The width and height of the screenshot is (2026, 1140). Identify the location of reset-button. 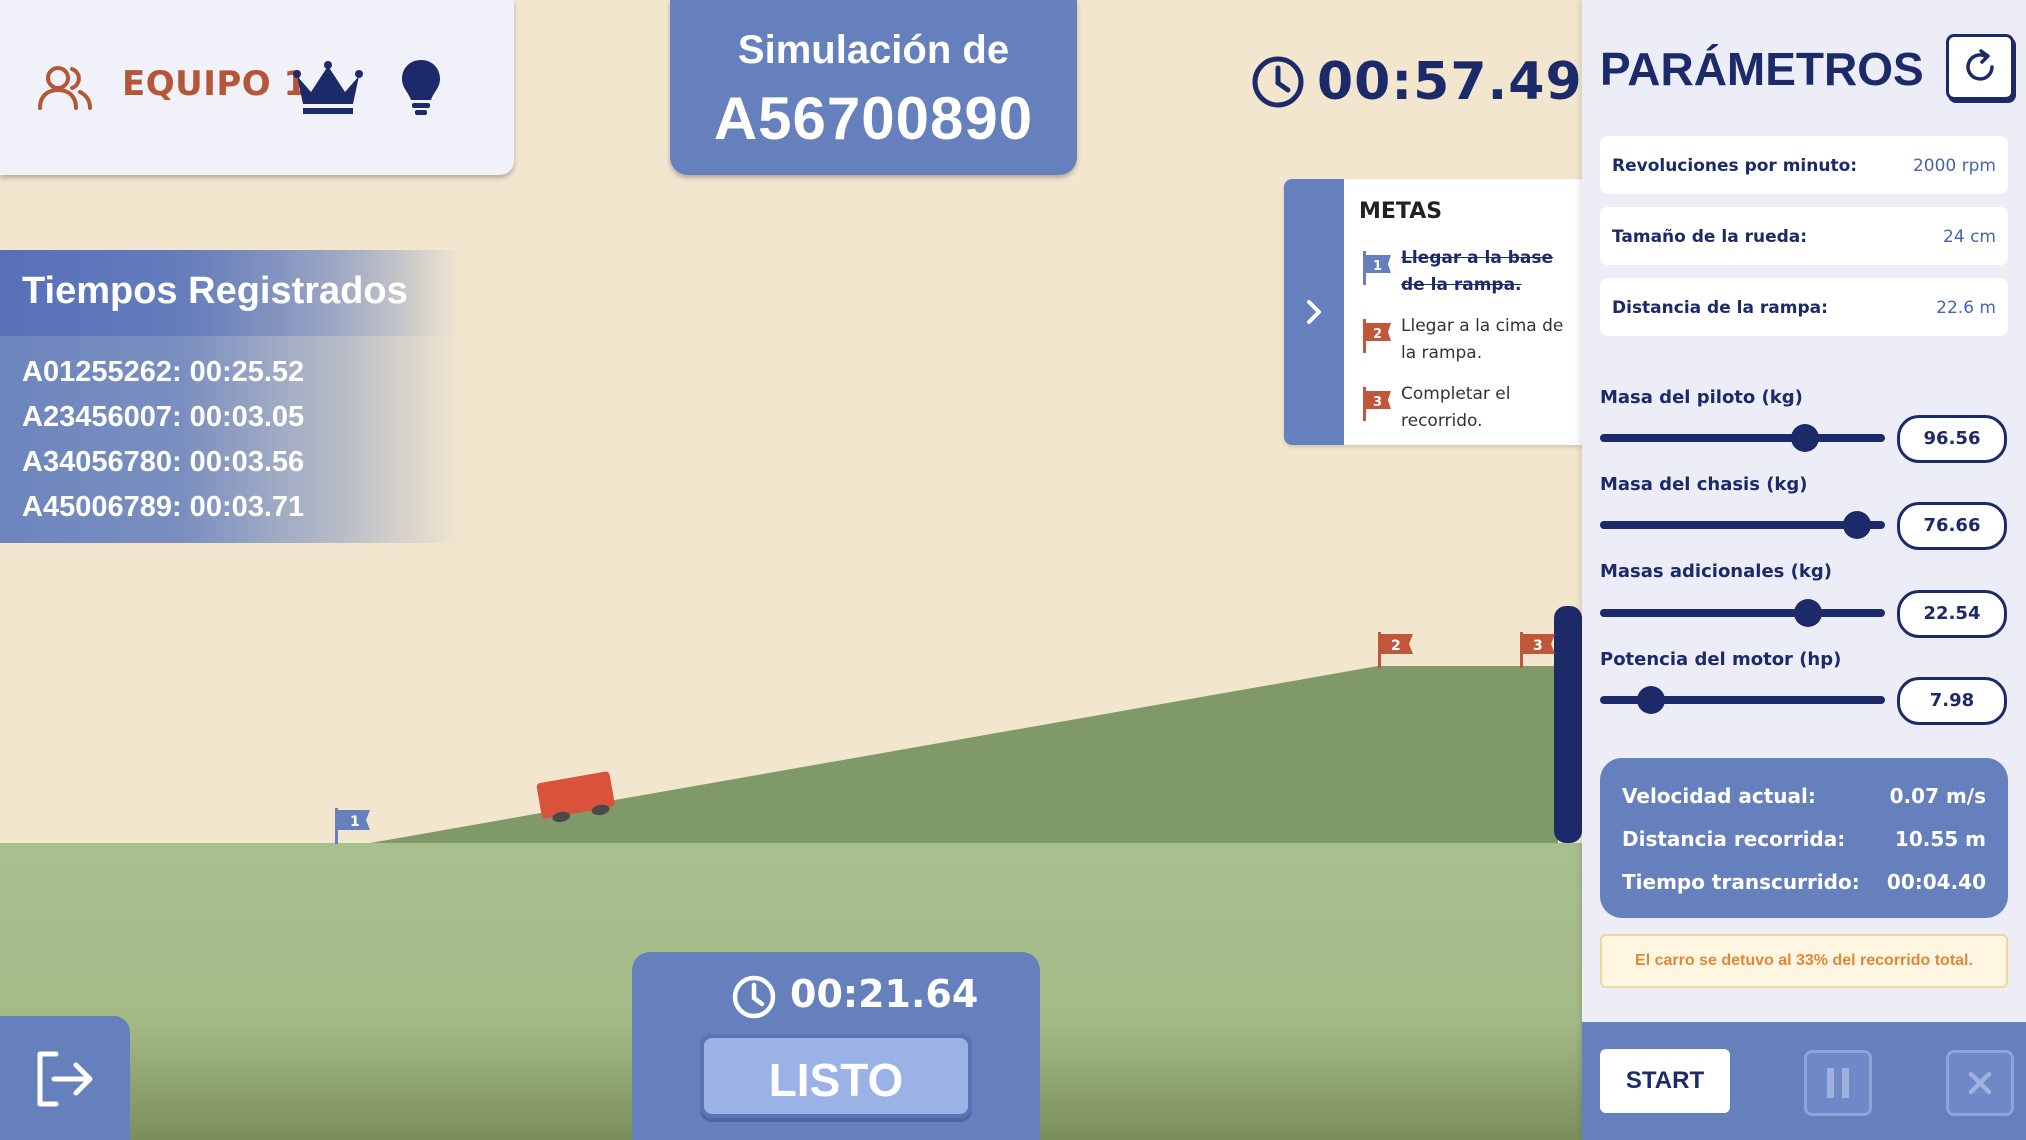
(1980, 67).